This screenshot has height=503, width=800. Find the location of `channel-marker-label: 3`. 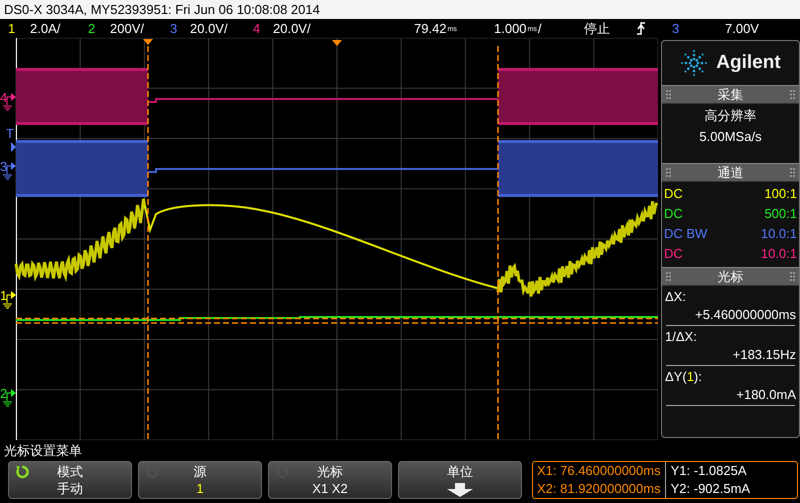

channel-marker-label: 3 is located at coordinates (4, 166).